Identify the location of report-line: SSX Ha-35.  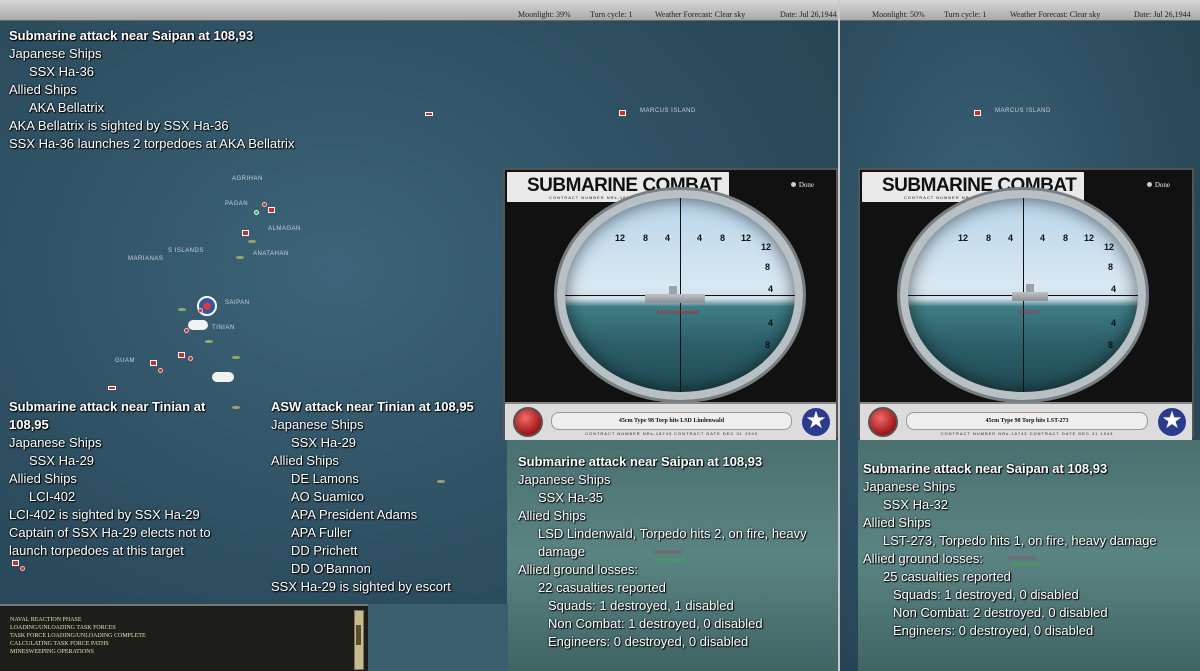
(571, 497).